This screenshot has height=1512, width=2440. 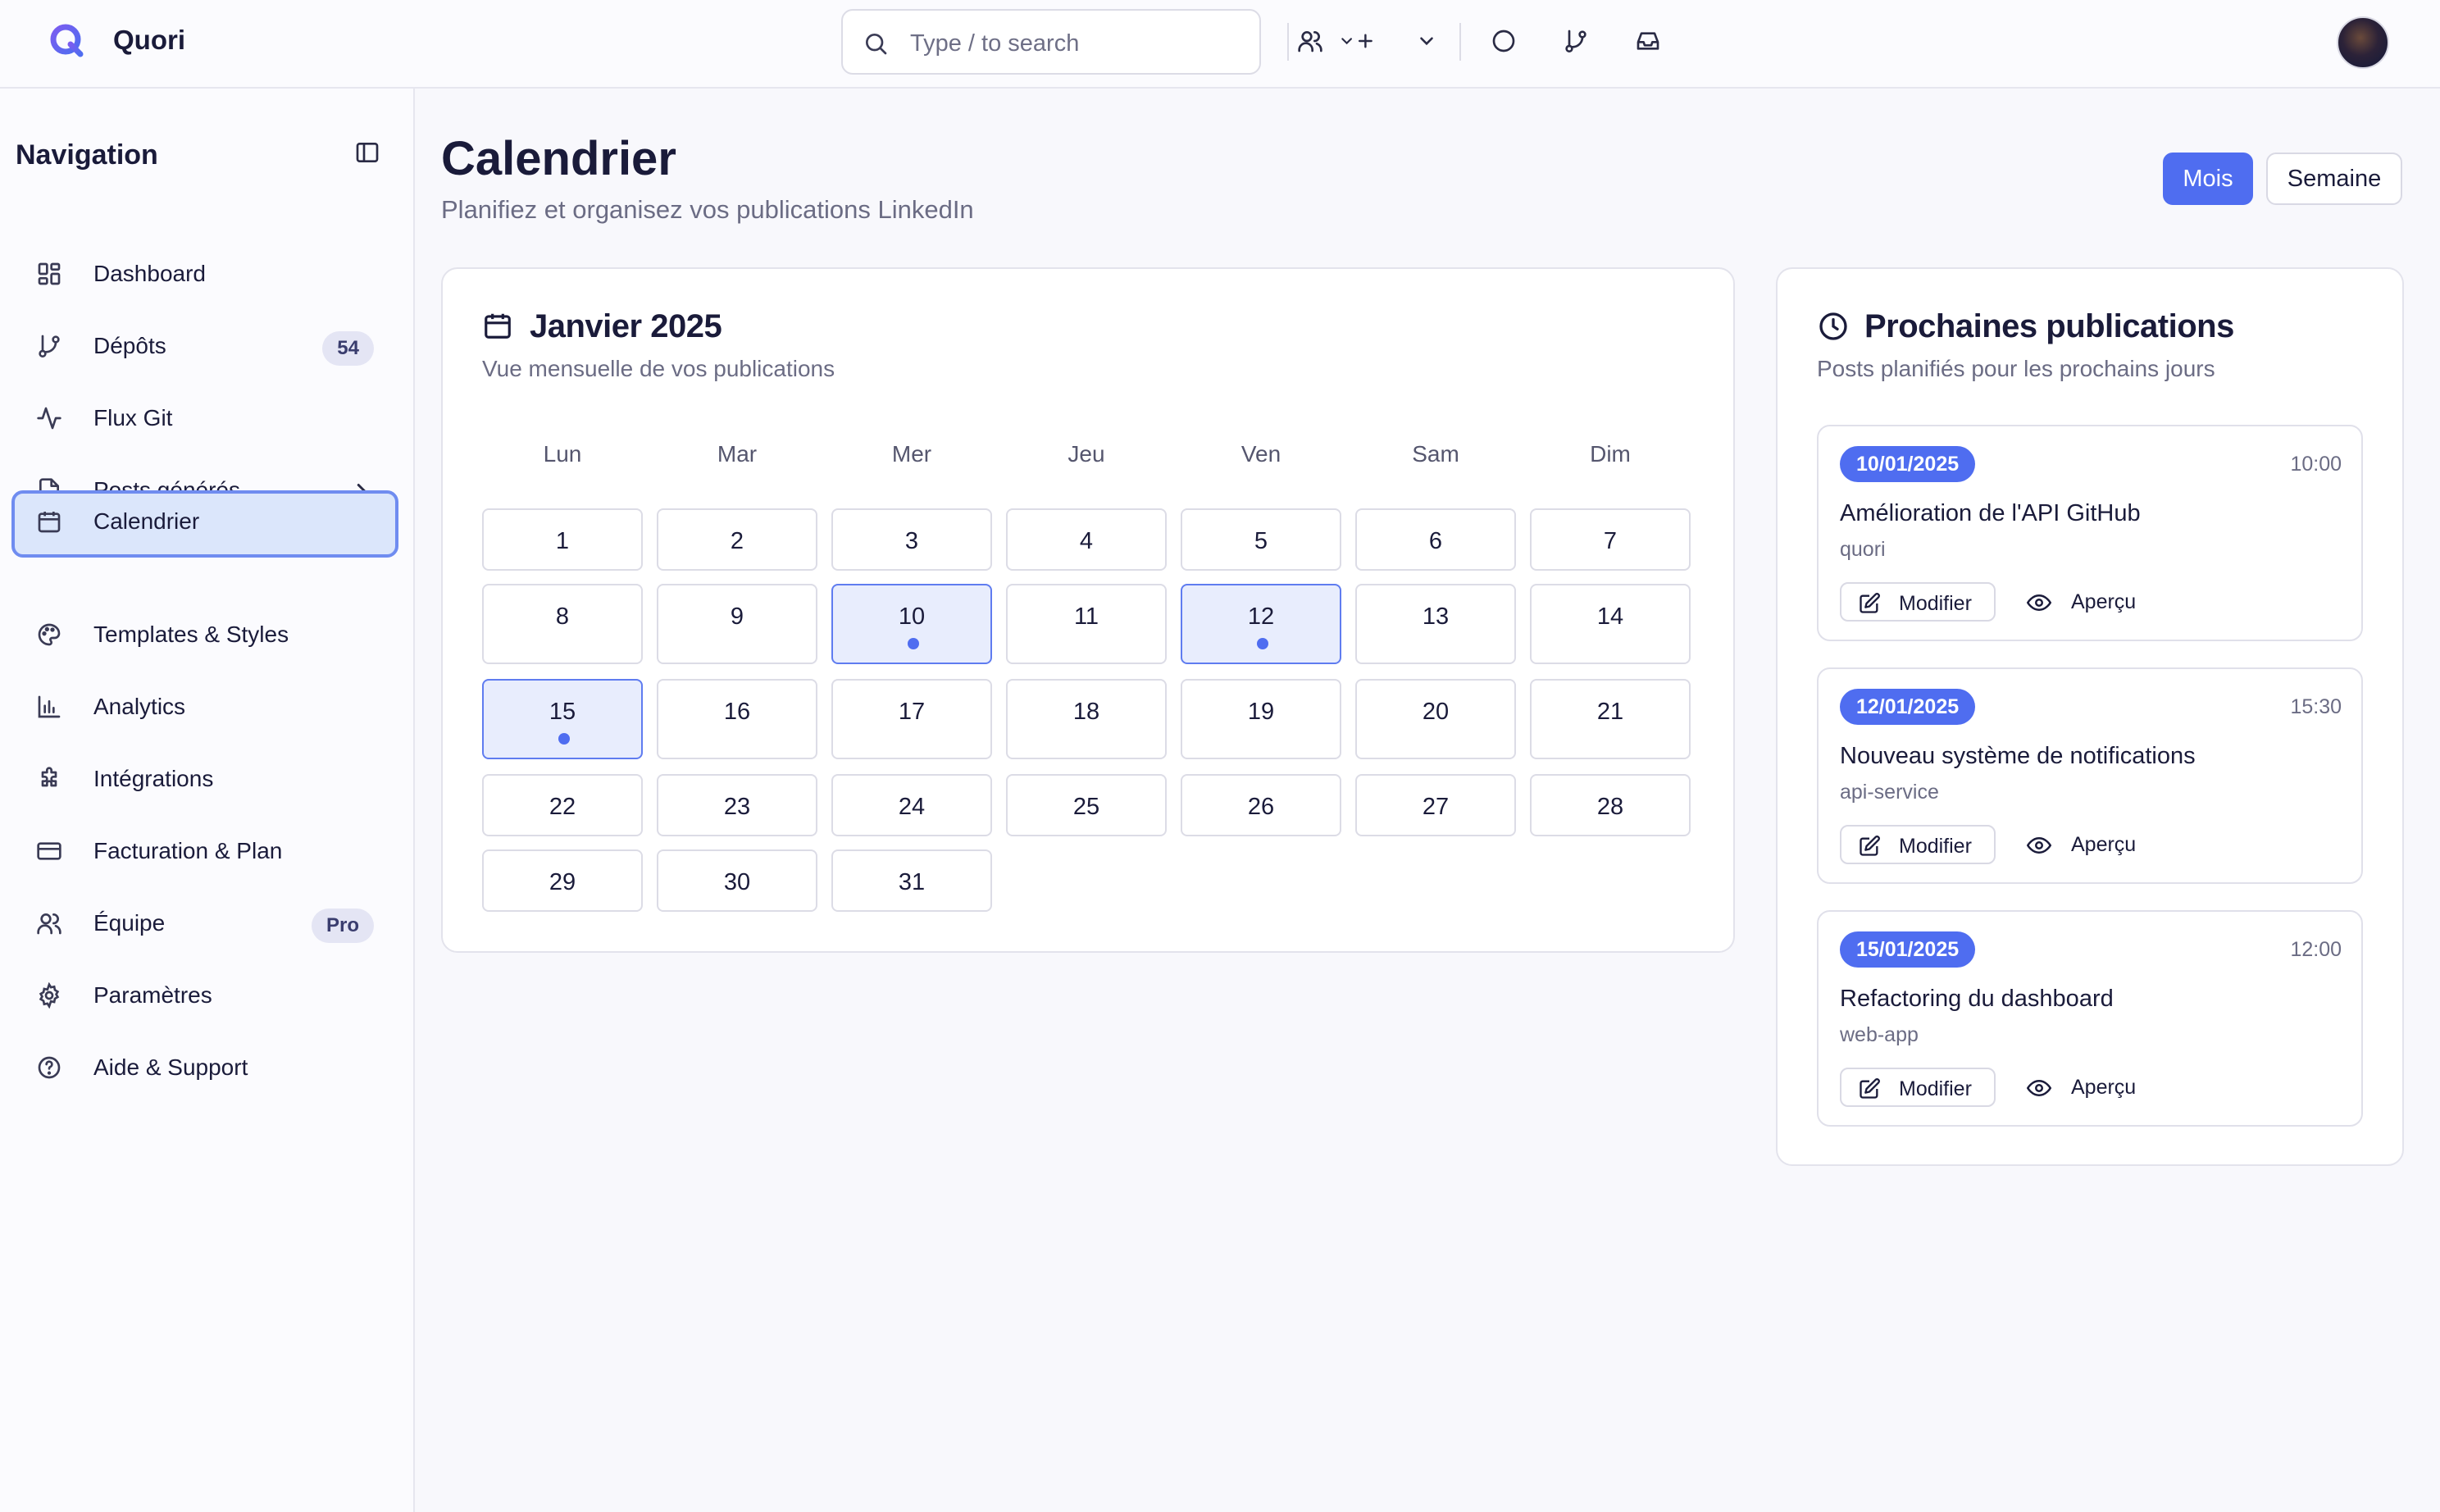 I want to click on calendar-day: 7, so click(x=1610, y=539).